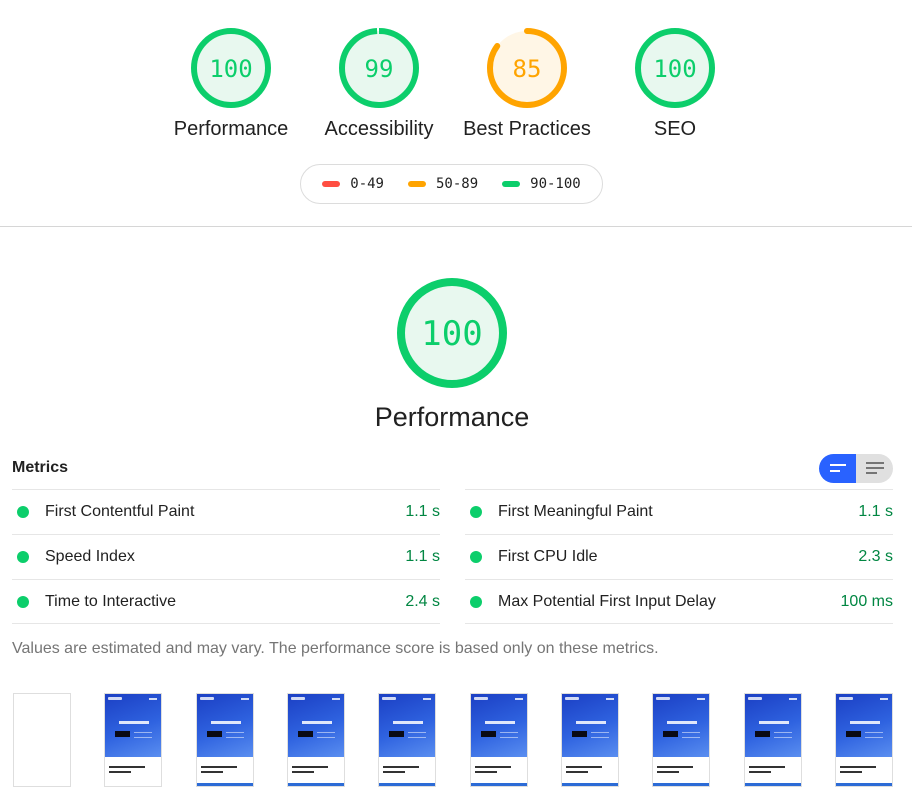  Describe the element at coordinates (226, 601) in the screenshot. I see `metric-time-to-interactive: Time to Interactive 2.4 s` at that location.